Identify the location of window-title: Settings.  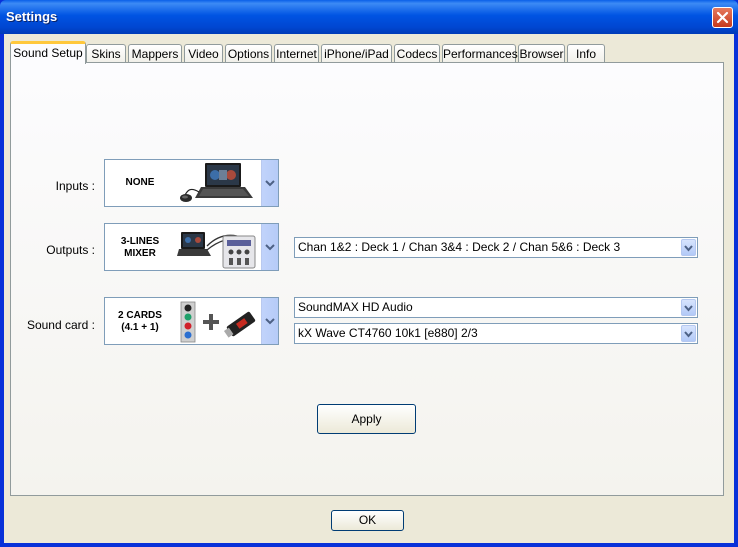
(32, 16).